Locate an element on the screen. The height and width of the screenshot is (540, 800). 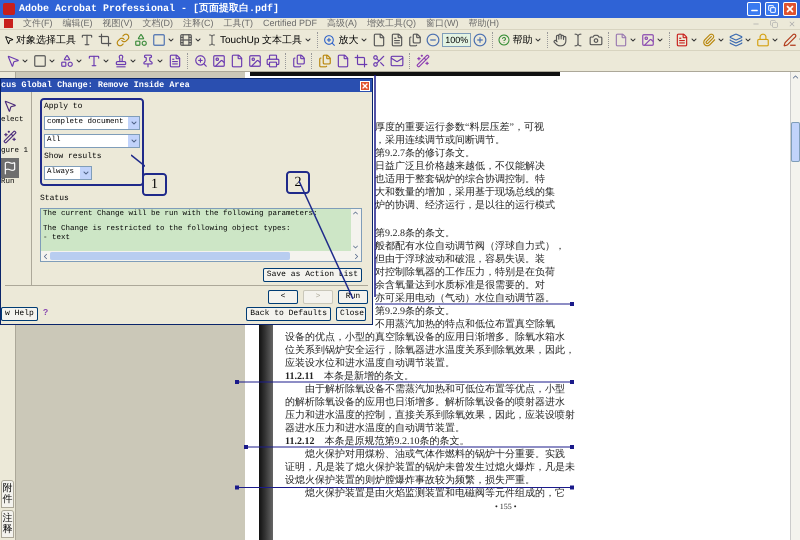
text-line: 厚度的重要运行参数“料层压差”，可视 is located at coordinates (459, 127).